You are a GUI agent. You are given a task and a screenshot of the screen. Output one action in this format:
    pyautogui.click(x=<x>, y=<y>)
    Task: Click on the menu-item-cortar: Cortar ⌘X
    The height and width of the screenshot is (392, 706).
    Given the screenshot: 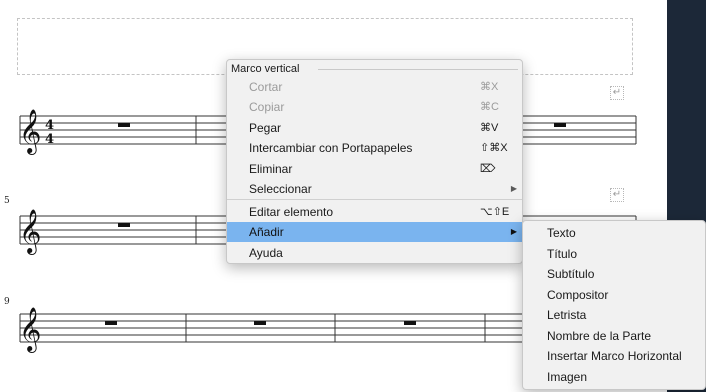 What is the action you would take?
    pyautogui.click(x=374, y=87)
    